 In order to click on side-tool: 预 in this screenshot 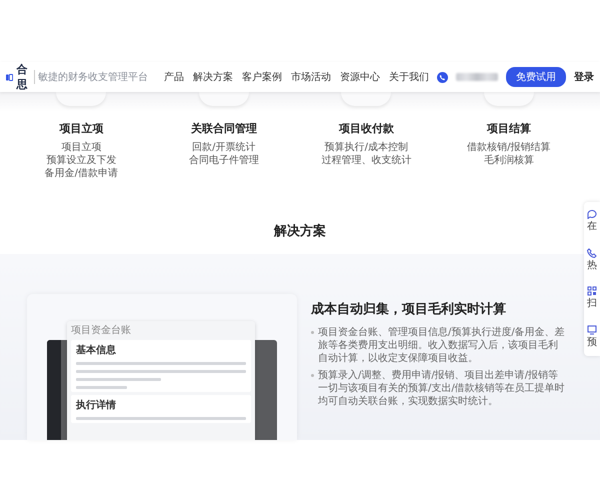, I will do `click(592, 336)`.